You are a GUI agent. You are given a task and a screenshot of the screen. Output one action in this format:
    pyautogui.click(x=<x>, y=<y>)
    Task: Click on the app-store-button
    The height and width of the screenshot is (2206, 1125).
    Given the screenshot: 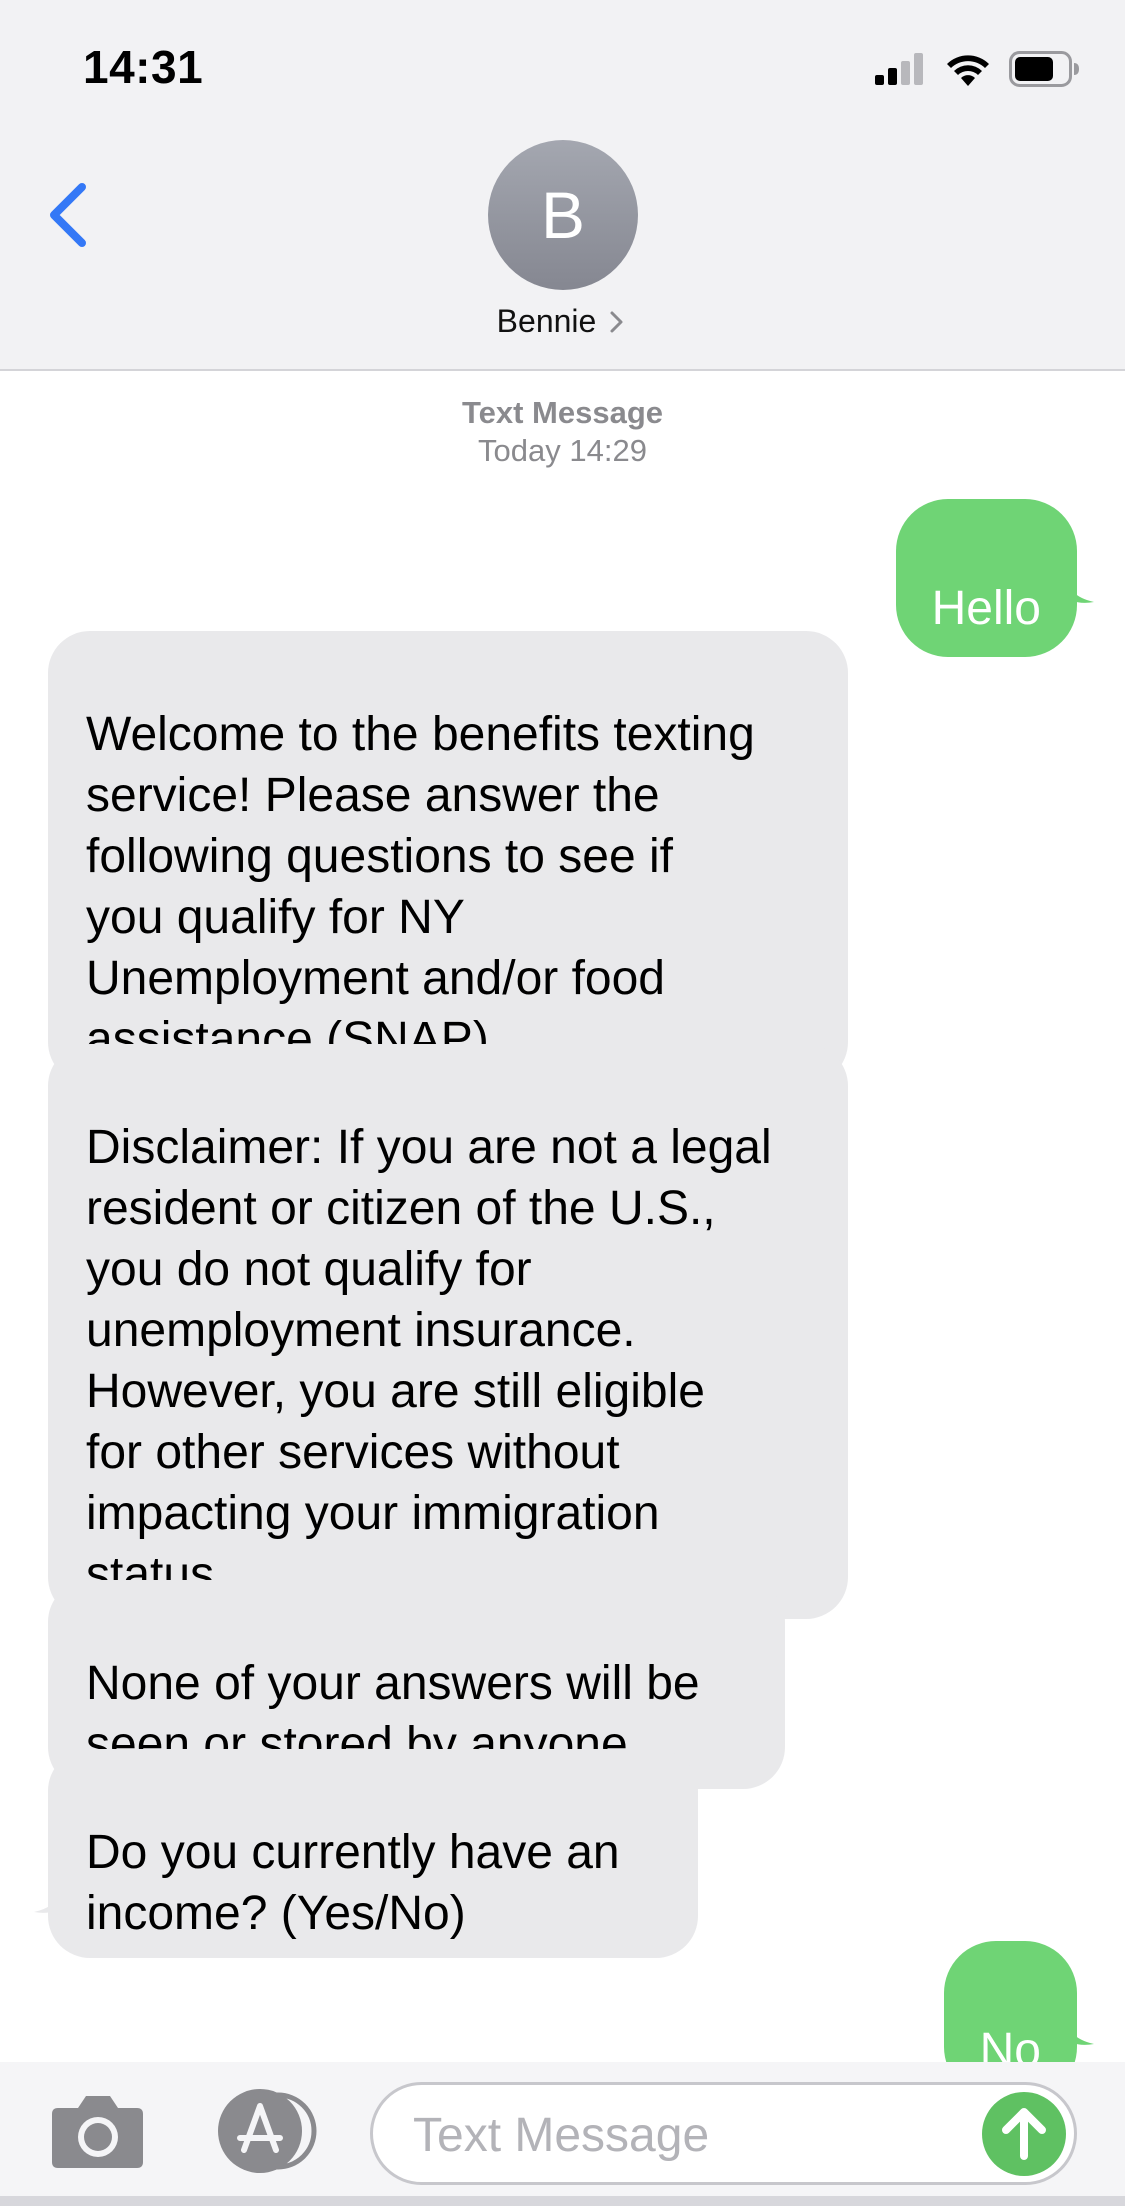 What is the action you would take?
    pyautogui.click(x=265, y=2131)
    